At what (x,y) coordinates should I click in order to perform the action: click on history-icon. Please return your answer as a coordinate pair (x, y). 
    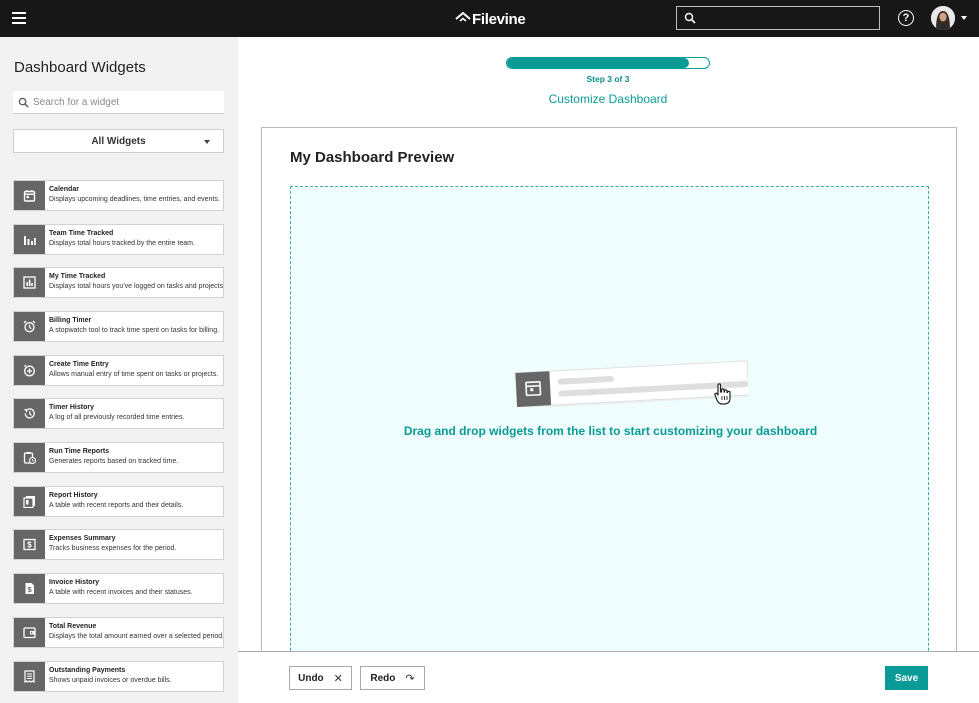
    Looking at the image, I should click on (29, 413).